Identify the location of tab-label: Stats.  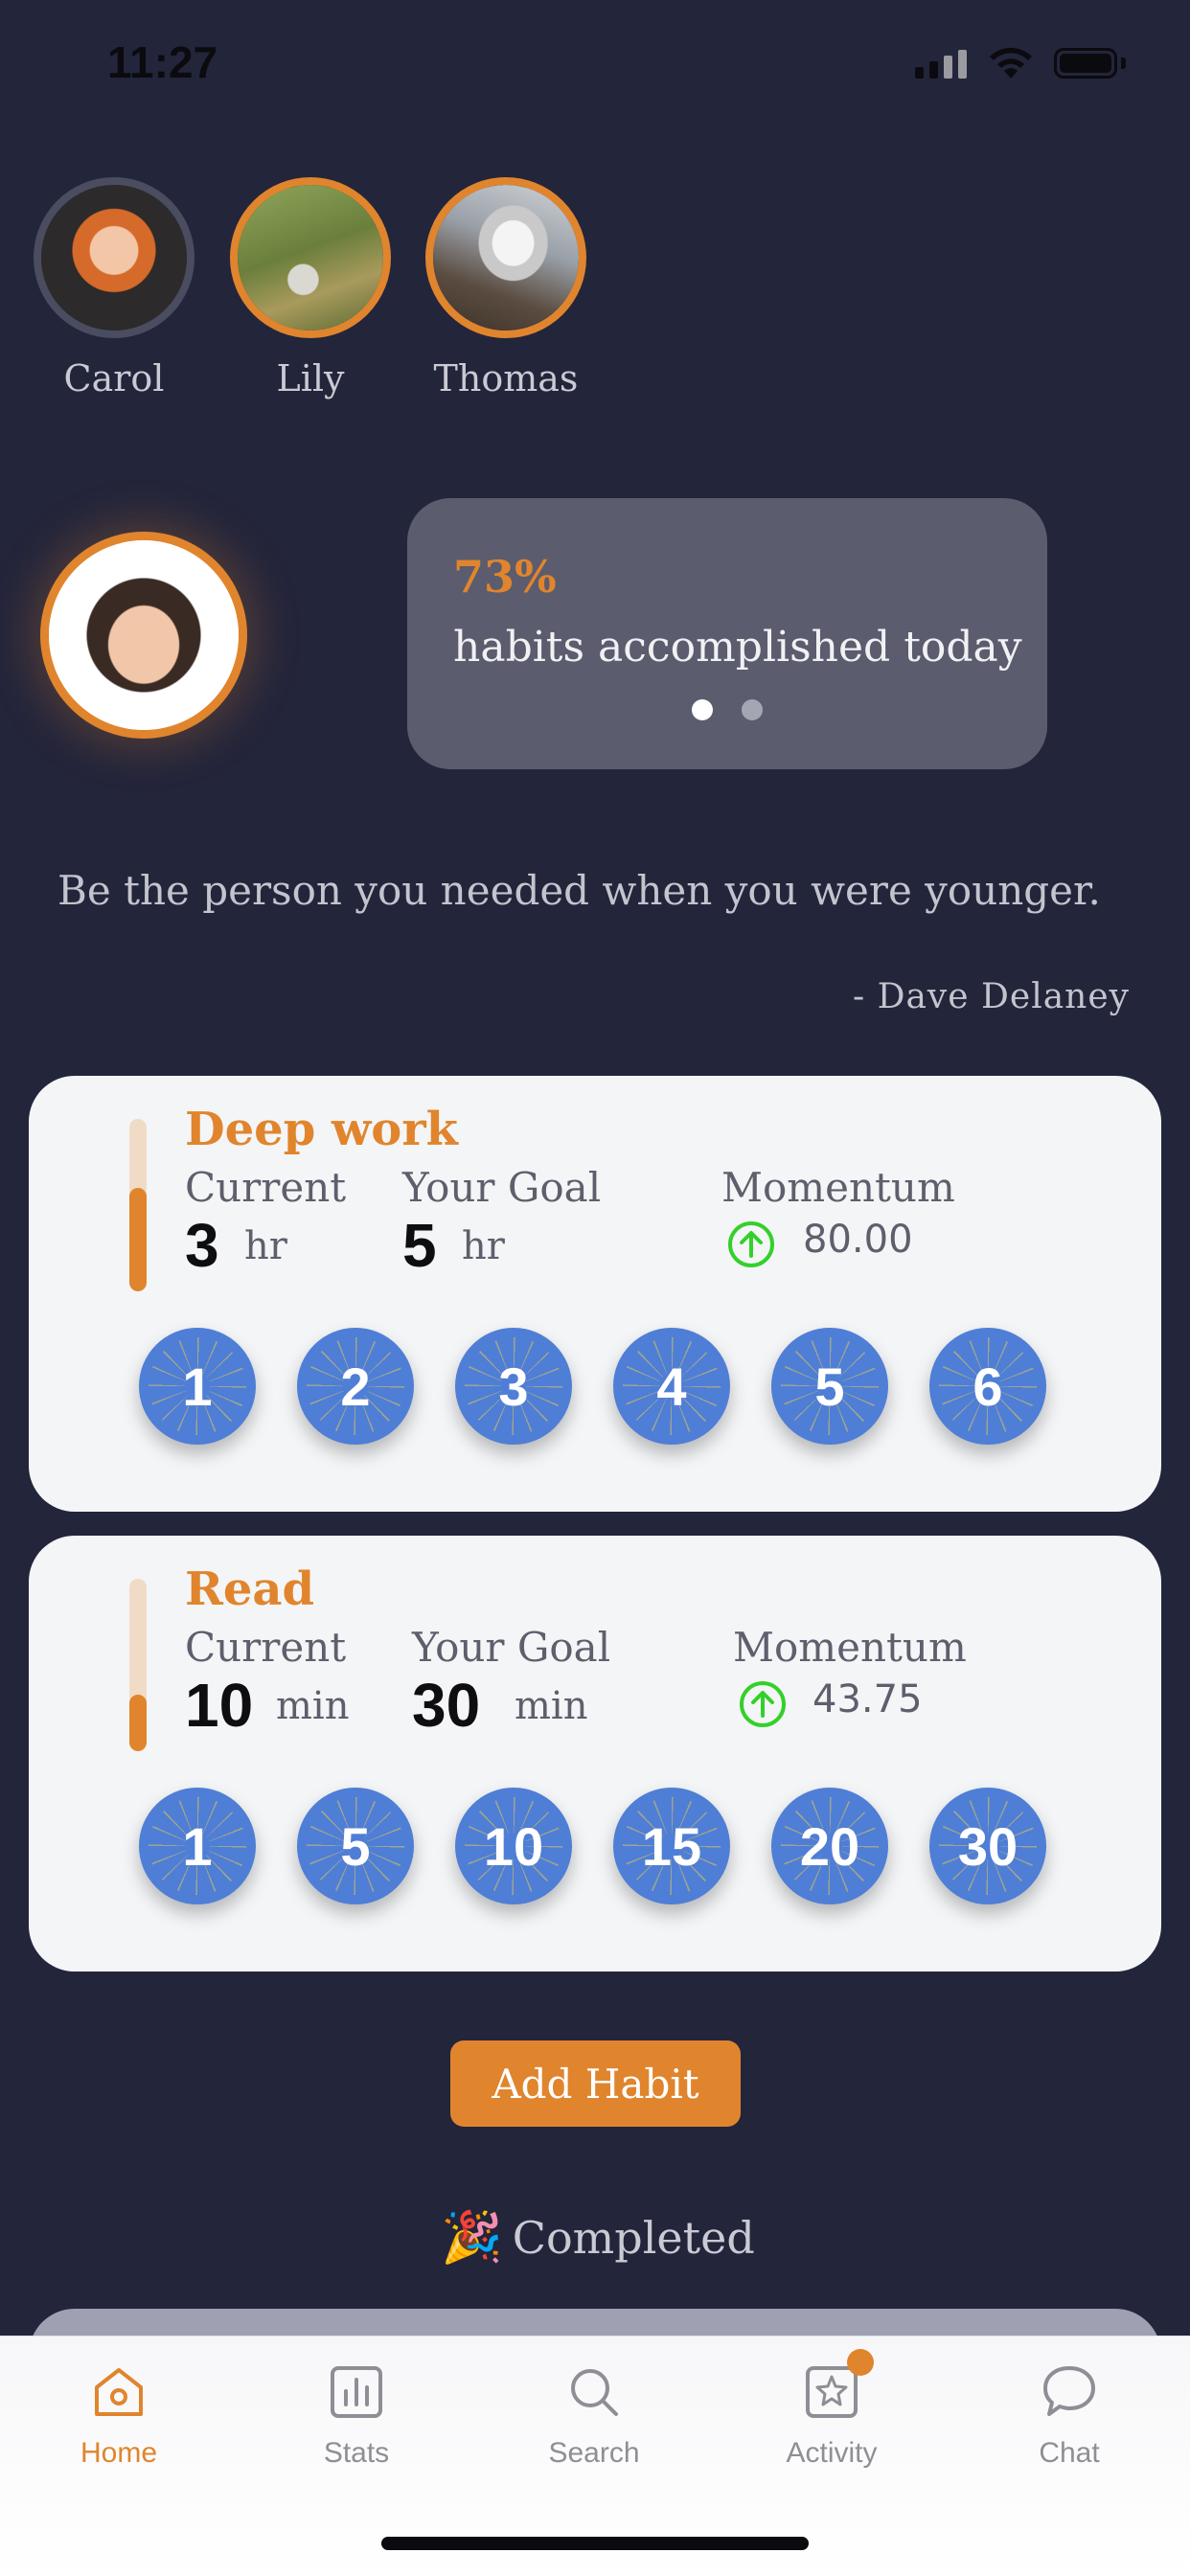
(357, 2453).